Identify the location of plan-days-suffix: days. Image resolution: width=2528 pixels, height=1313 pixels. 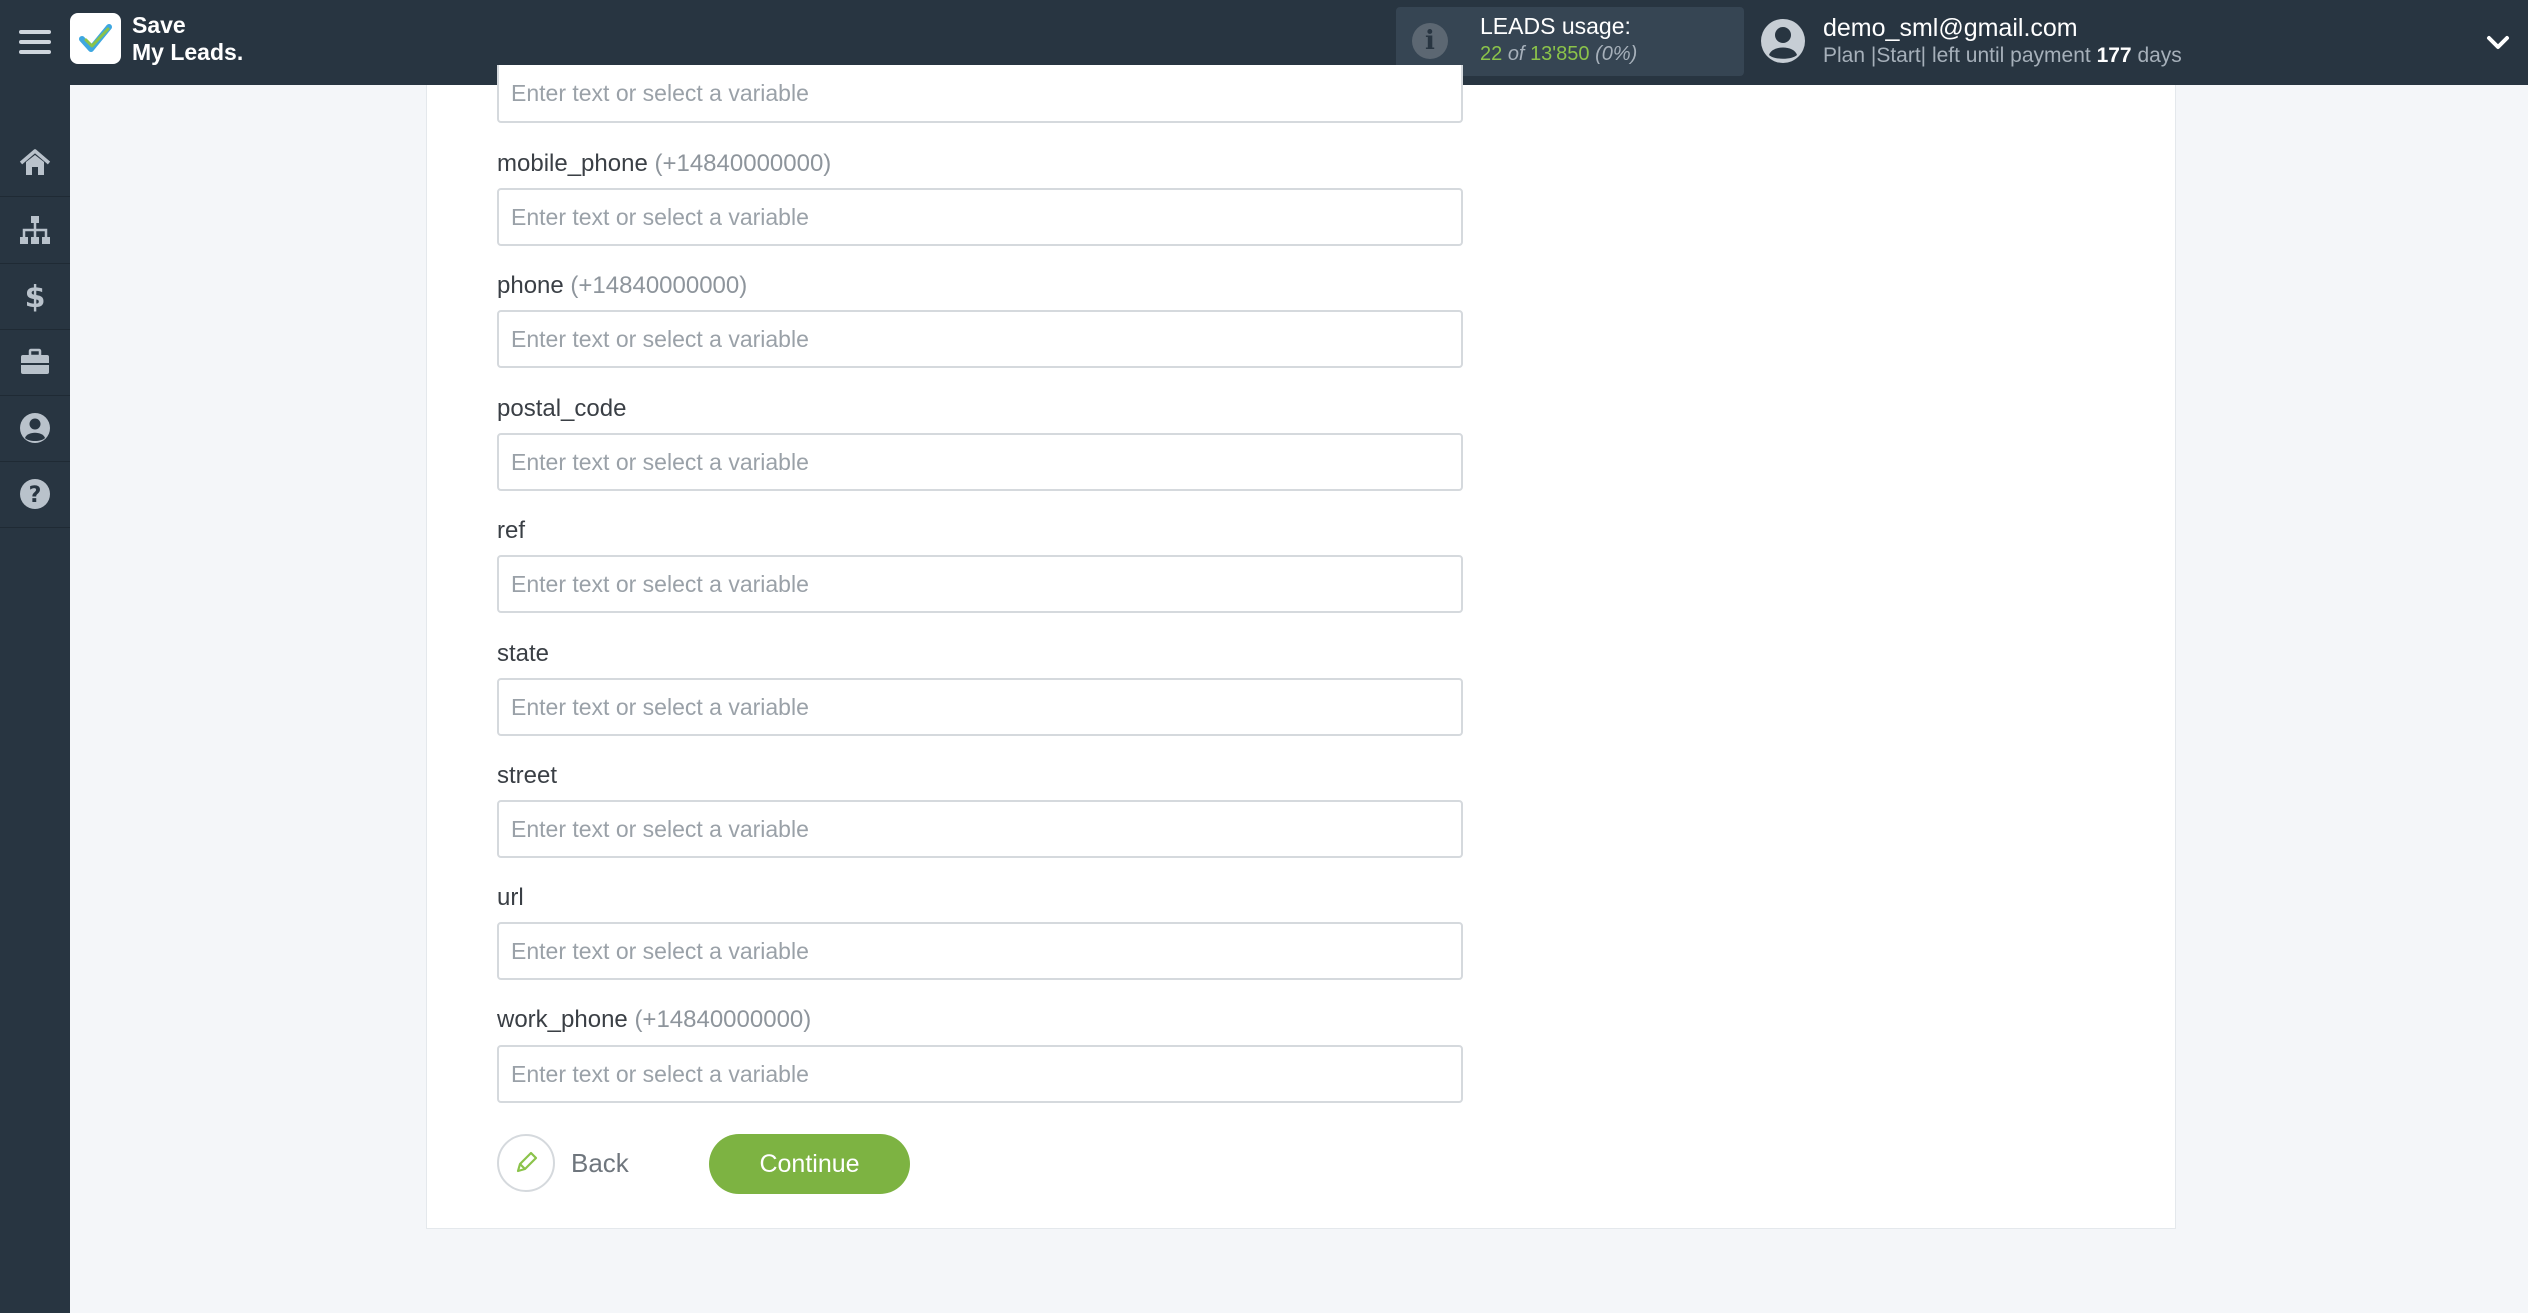
(2159, 55).